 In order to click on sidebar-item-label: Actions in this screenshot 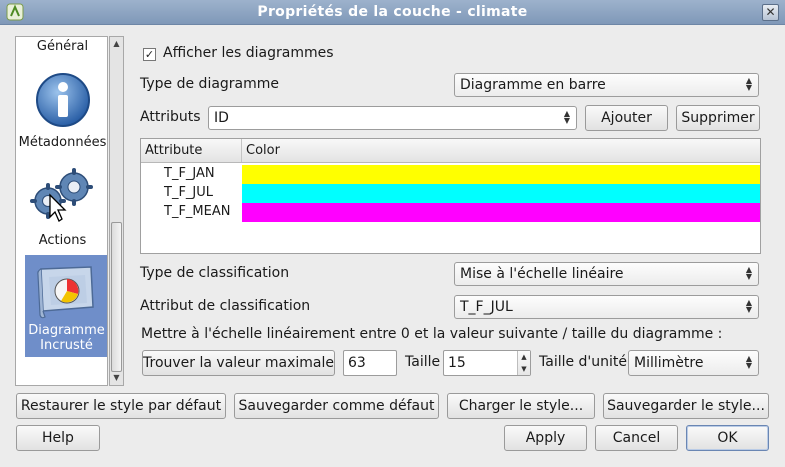, I will do `click(62, 240)`.